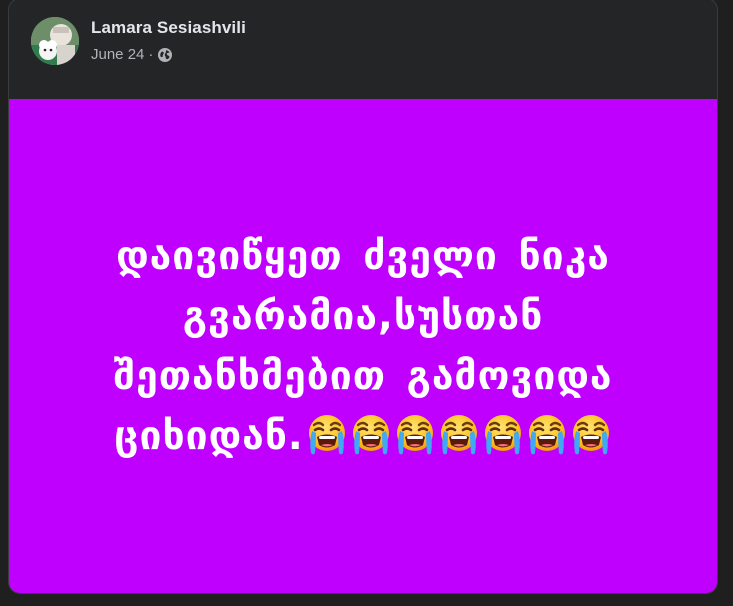  I want to click on globe-icon, so click(165, 55).